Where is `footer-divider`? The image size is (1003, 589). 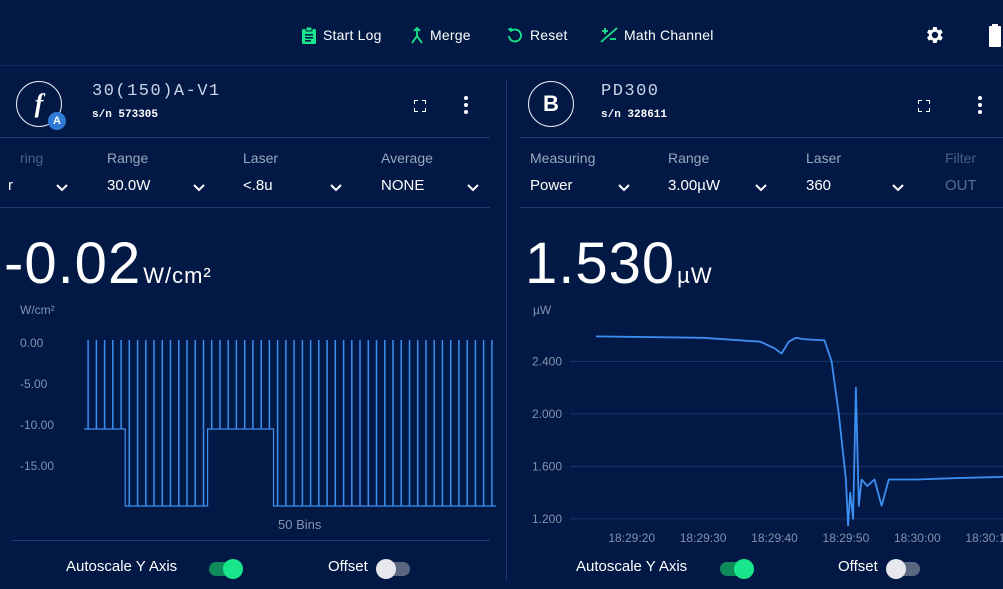
footer-divider is located at coordinates (251, 540).